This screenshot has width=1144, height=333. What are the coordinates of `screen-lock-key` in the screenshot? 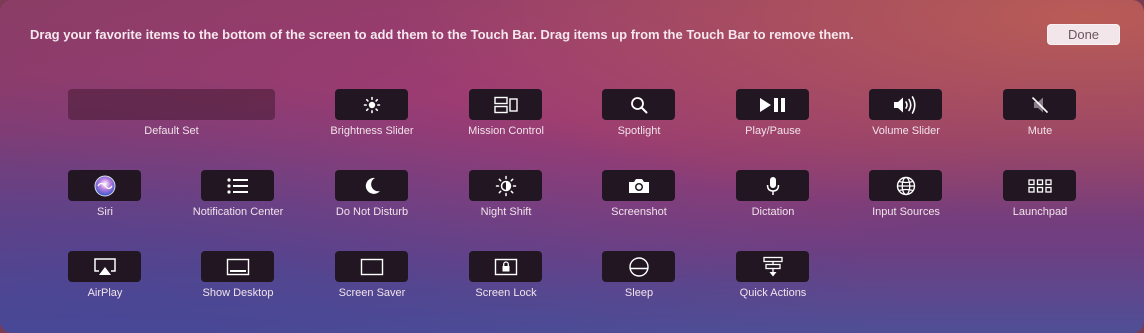 It's located at (505, 266).